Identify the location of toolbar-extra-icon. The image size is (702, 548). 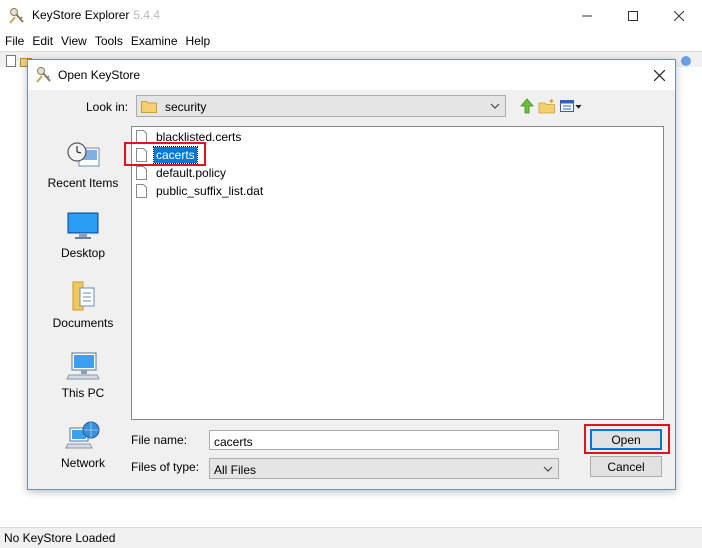
(686, 61).